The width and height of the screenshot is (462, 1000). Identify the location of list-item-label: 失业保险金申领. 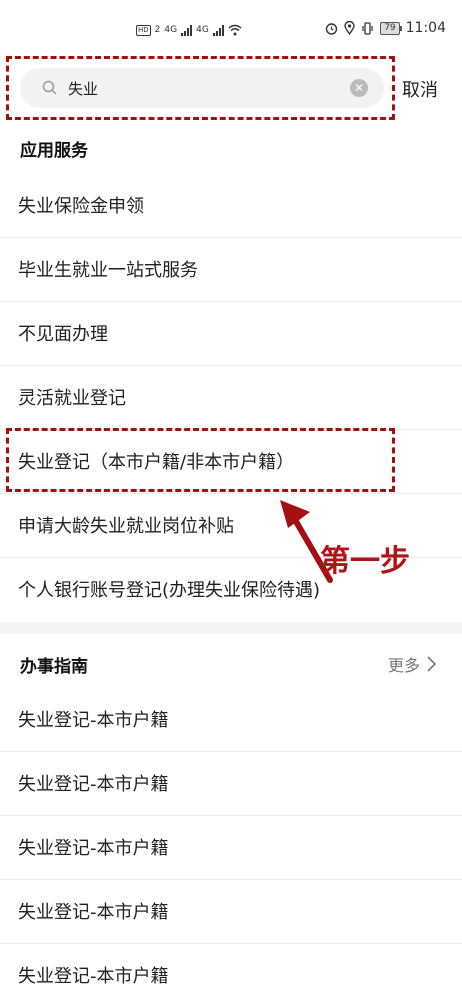
(81, 206).